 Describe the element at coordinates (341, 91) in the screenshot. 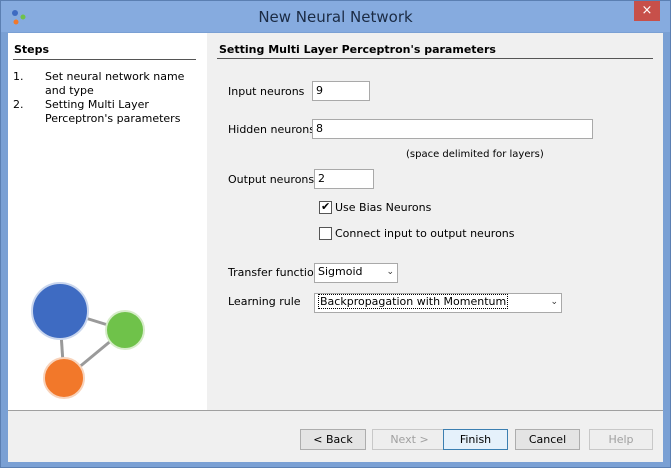

I see `input-neurons-field: 9` at that location.